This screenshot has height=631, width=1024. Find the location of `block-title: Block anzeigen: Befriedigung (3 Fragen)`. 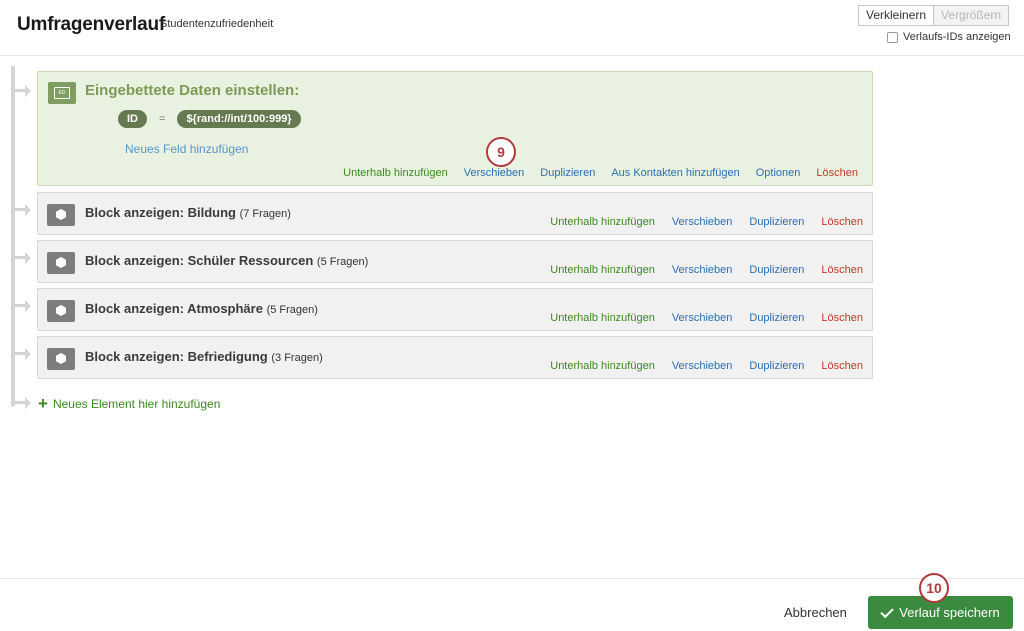

block-title: Block anzeigen: Befriedigung (3 Fragen) is located at coordinates (204, 356).